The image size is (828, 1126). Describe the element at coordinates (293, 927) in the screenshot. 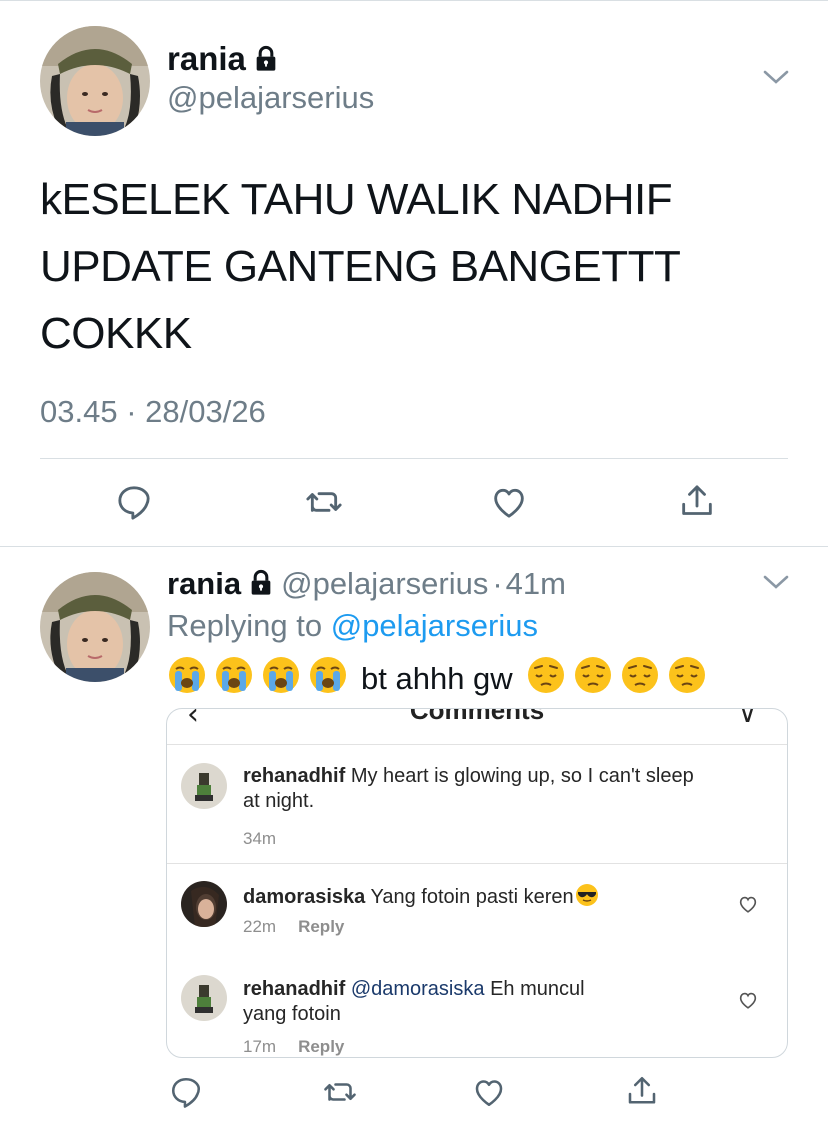

I see `comment-meta: 22m Reply` at that location.